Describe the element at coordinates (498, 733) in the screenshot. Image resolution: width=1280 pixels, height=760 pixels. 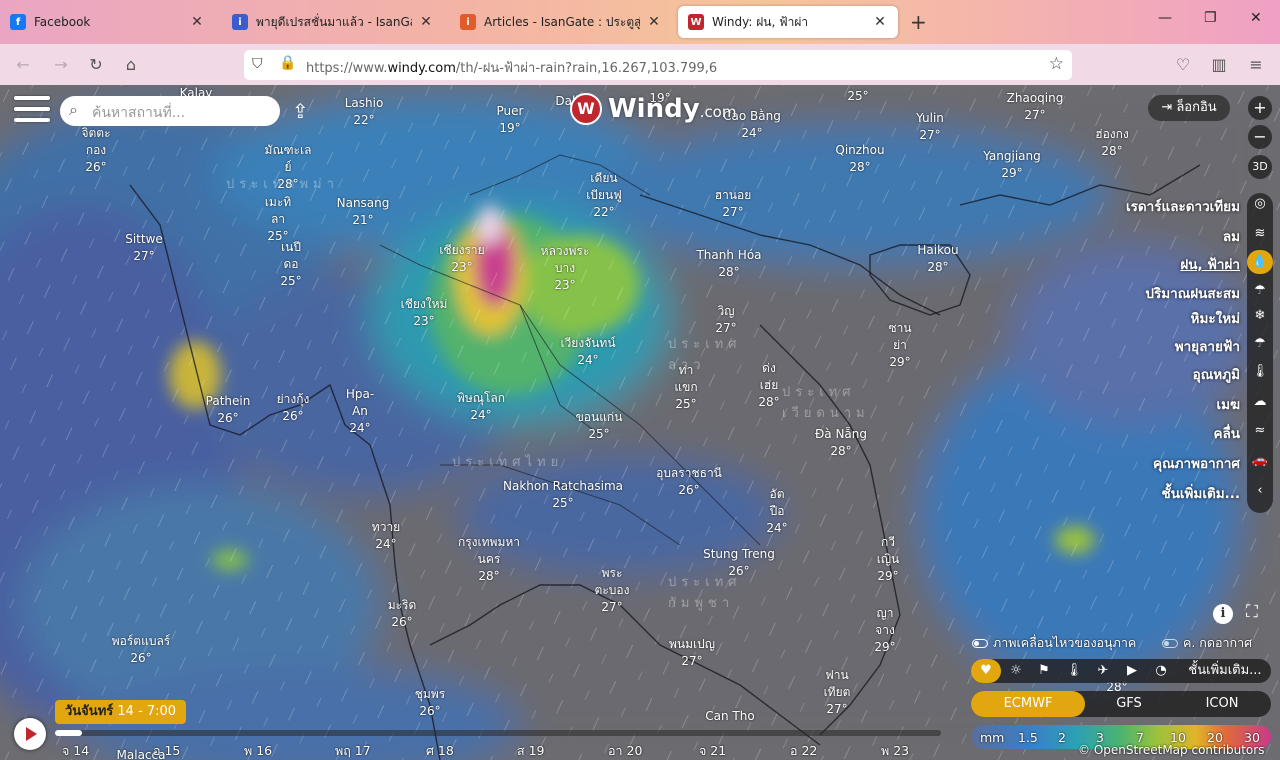
I see `timeline-track` at that location.